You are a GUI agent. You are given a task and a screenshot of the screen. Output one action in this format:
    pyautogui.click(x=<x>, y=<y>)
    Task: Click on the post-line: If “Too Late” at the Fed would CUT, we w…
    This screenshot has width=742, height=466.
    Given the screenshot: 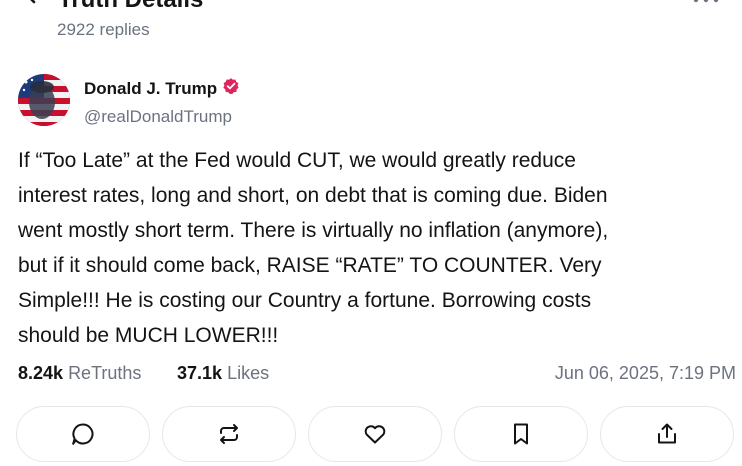 What is the action you would take?
    pyautogui.click(x=297, y=160)
    